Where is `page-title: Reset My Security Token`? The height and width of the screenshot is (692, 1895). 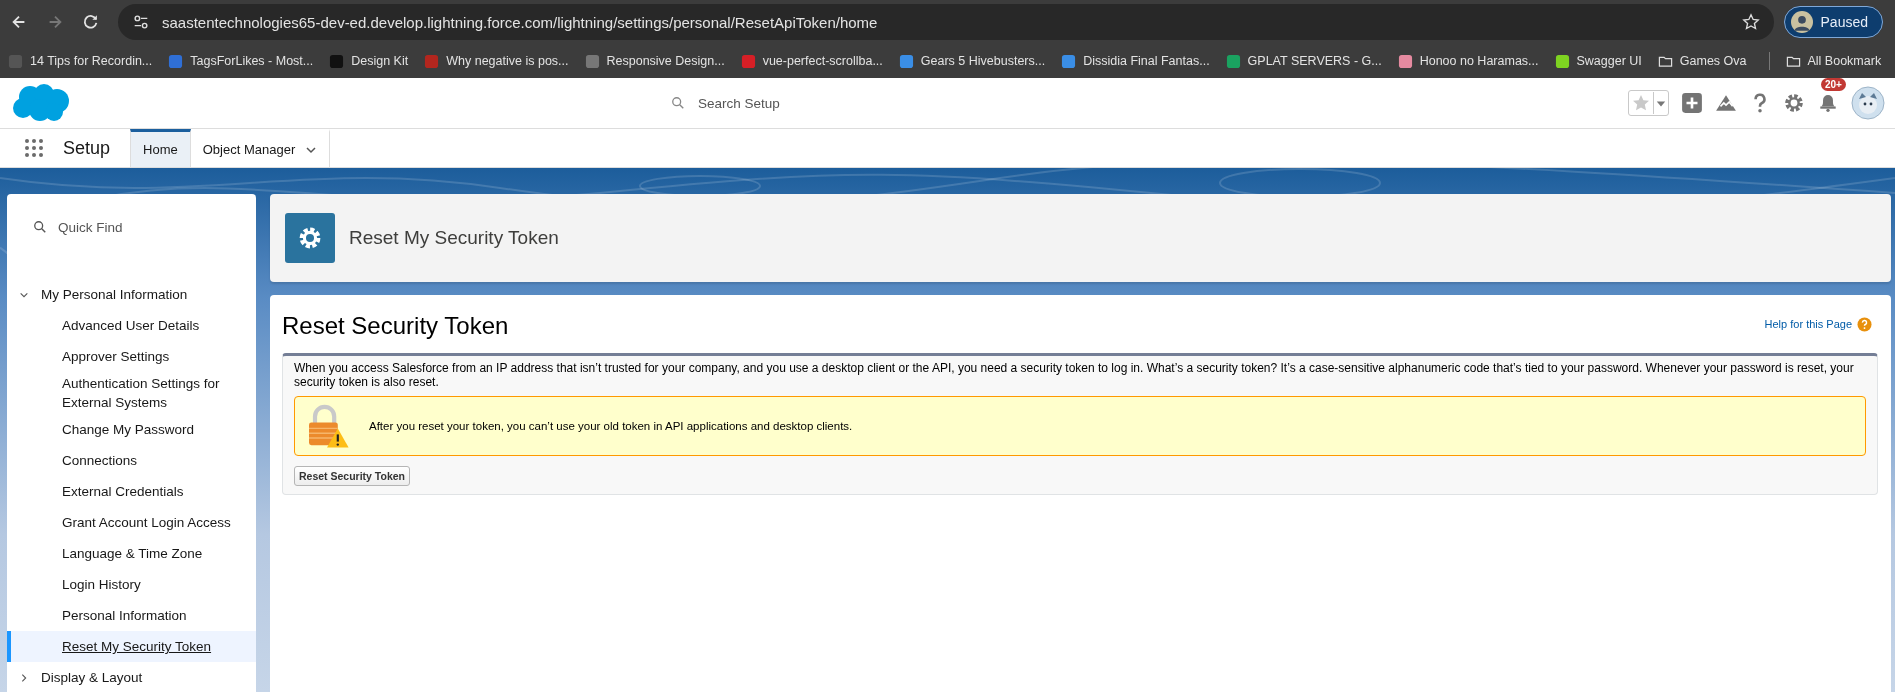
page-title: Reset My Security Token is located at coordinates (454, 238).